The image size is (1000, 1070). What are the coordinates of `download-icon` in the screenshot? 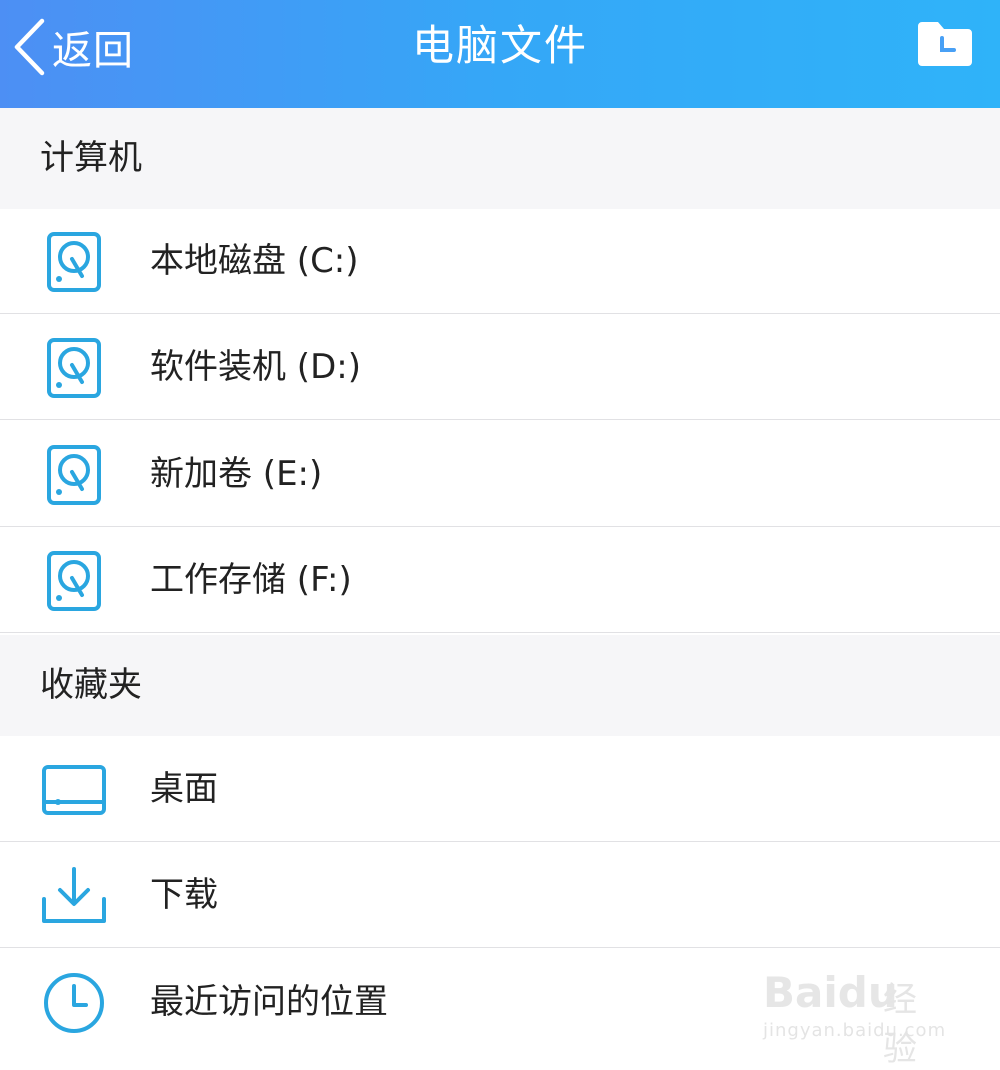 It's located at (74, 895).